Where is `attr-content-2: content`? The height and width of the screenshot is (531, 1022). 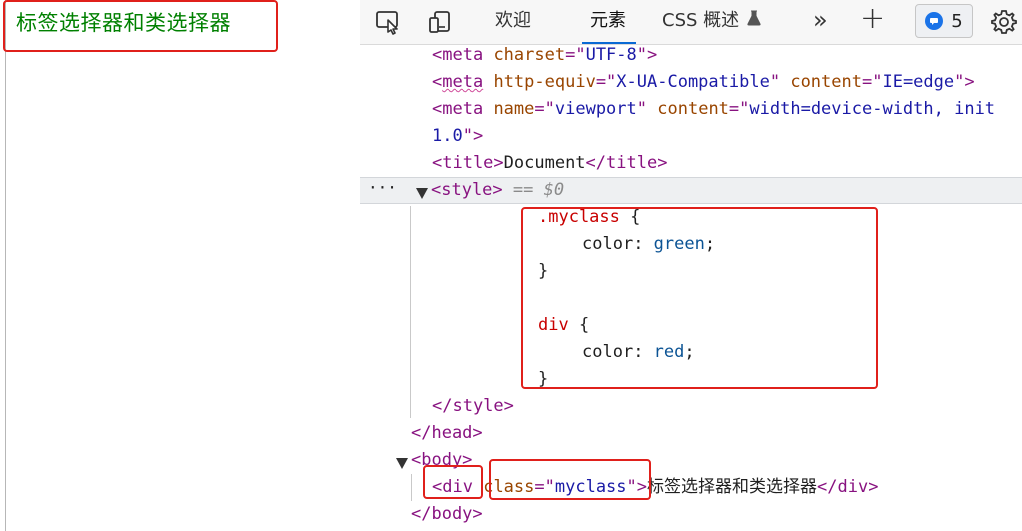
attr-content-2: content is located at coordinates (693, 109).